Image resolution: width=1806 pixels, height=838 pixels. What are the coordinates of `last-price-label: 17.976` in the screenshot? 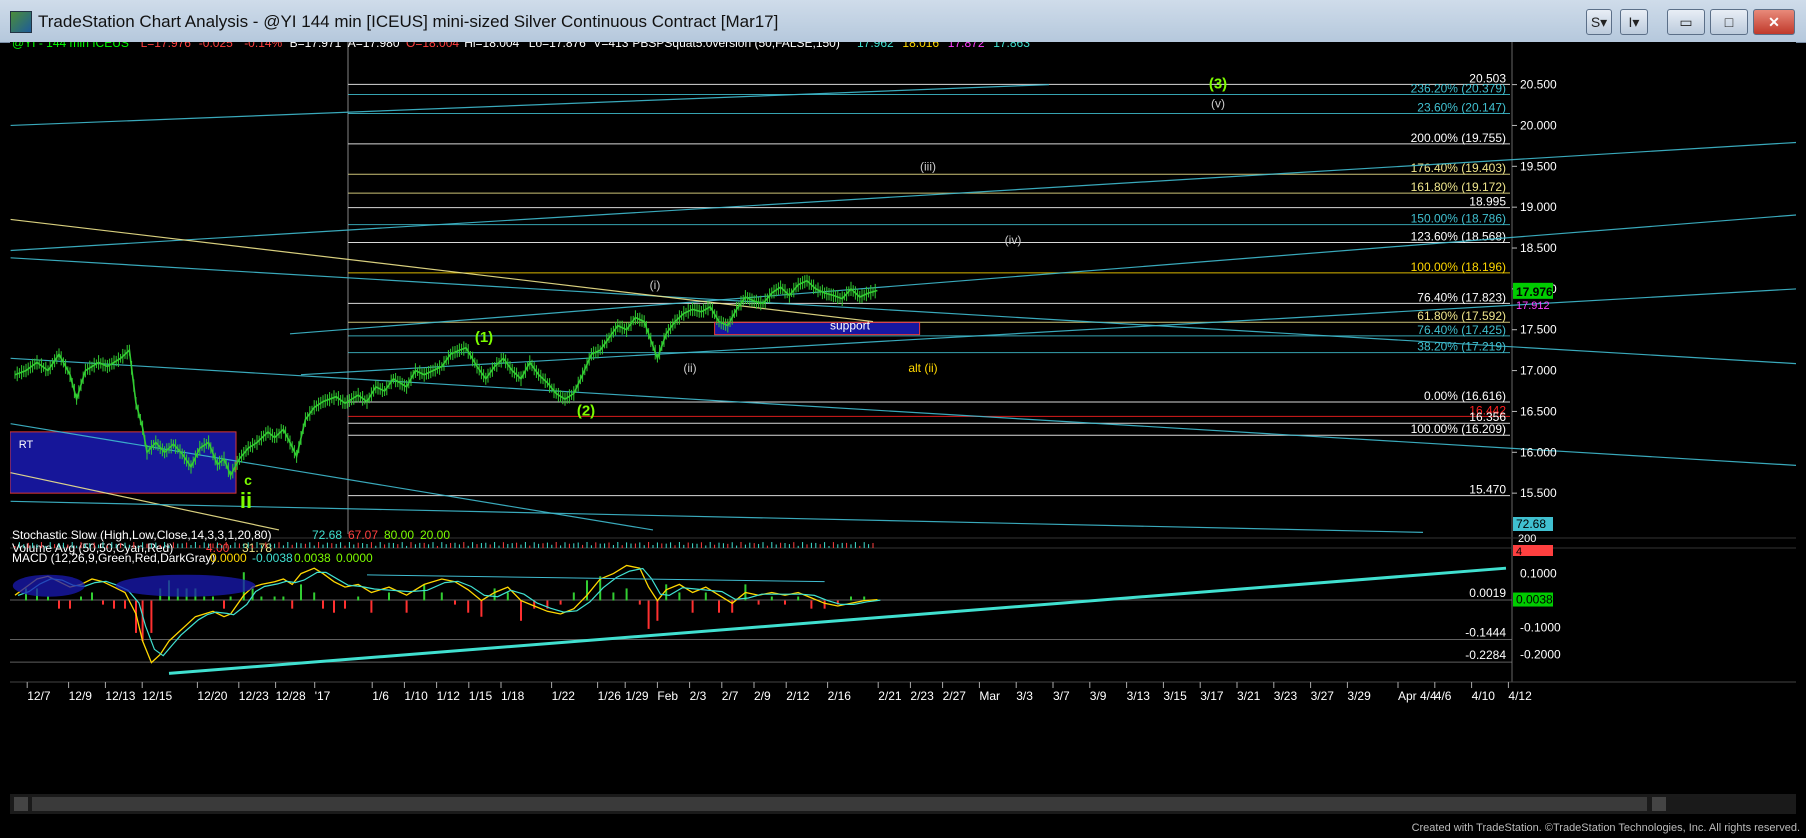 It's located at (1534, 292).